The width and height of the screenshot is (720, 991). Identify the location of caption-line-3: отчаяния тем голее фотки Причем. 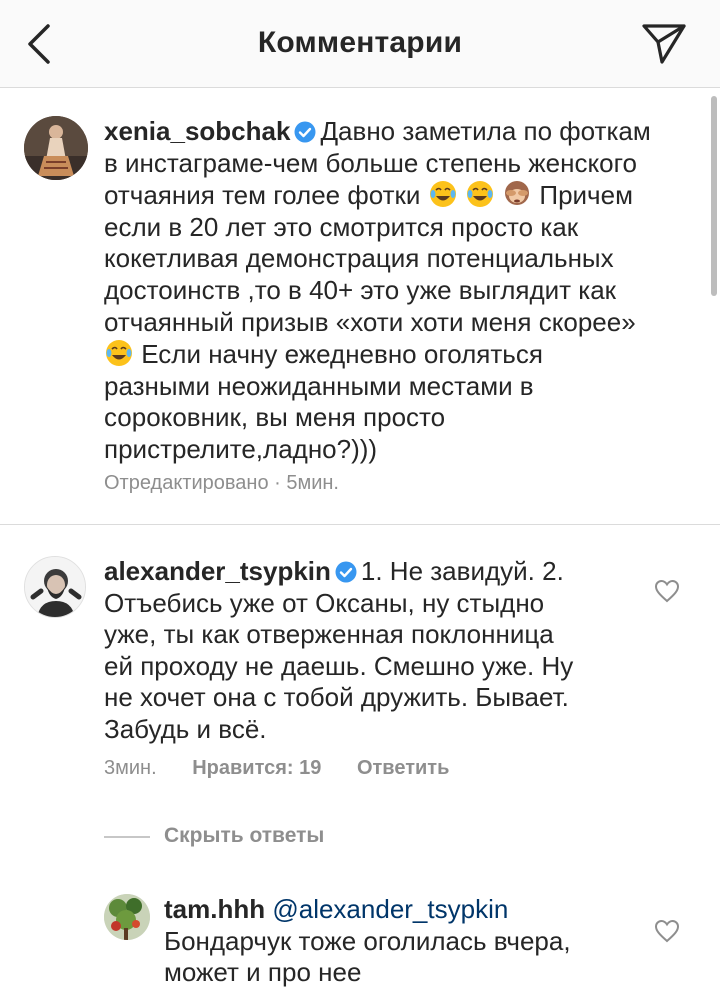
(404, 195).